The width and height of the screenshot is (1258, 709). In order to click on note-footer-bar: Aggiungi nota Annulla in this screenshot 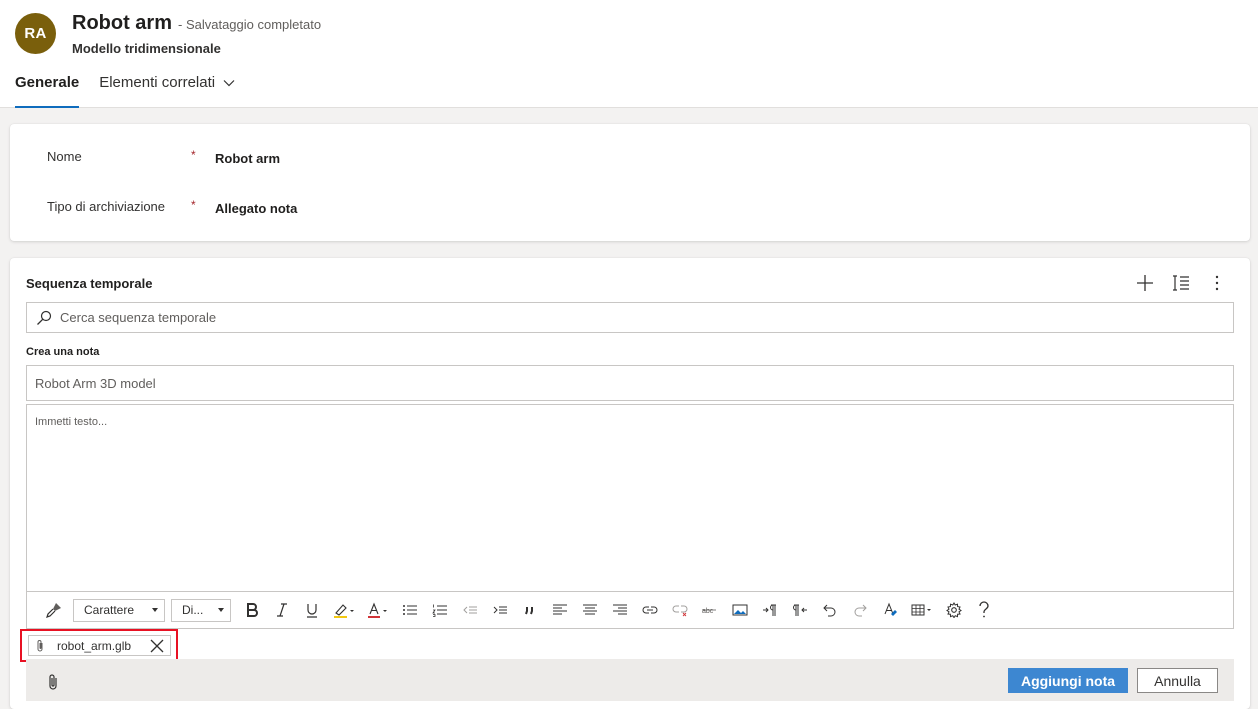, I will do `click(630, 680)`.